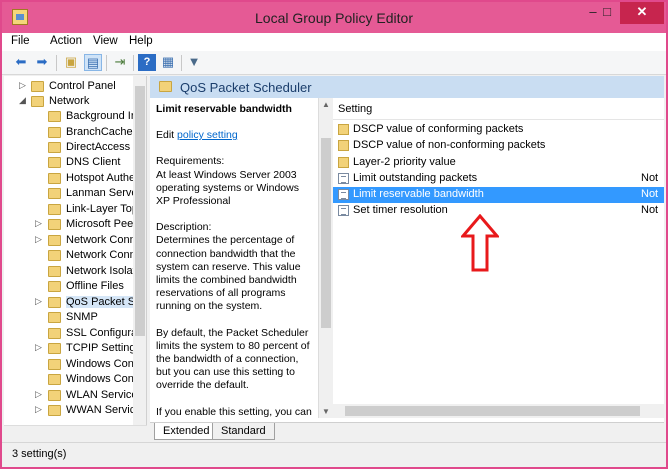  Describe the element at coordinates (104, 147) in the screenshot. I see `tree-item-label: DirectAccess C` at that location.